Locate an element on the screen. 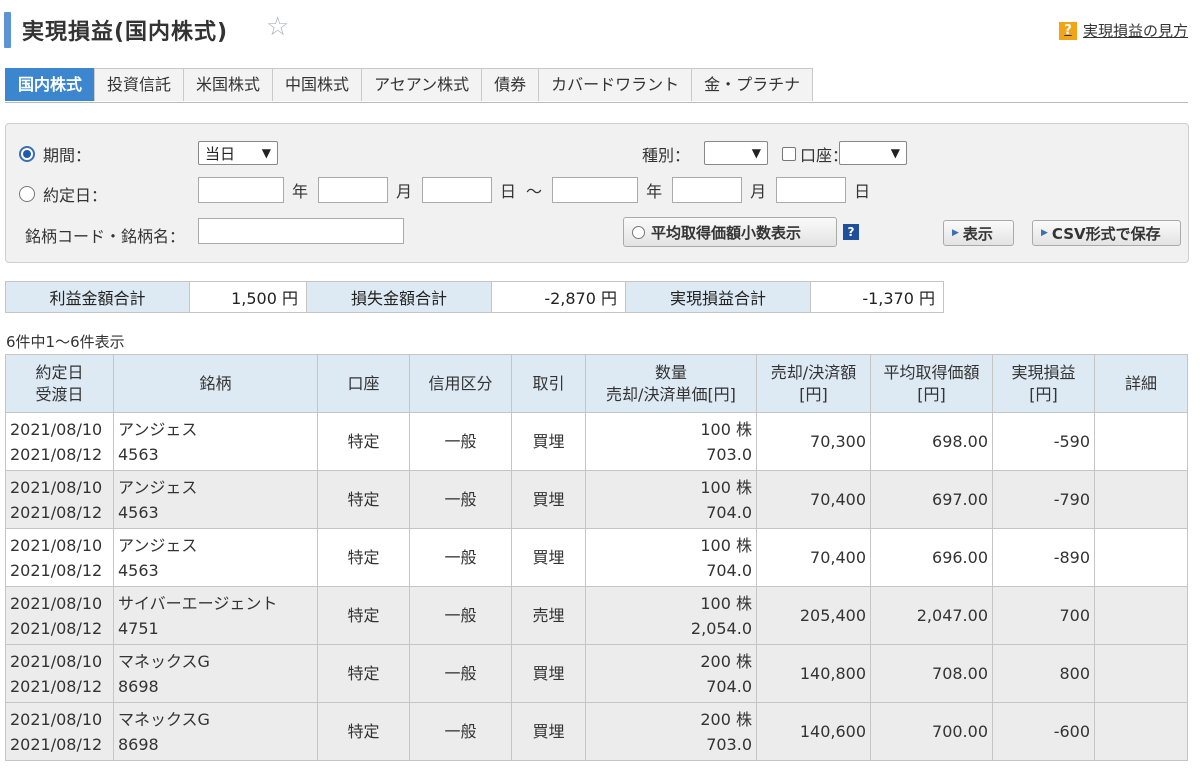 The image size is (1200, 777). unit-price: 704.0 is located at coordinates (729, 570).